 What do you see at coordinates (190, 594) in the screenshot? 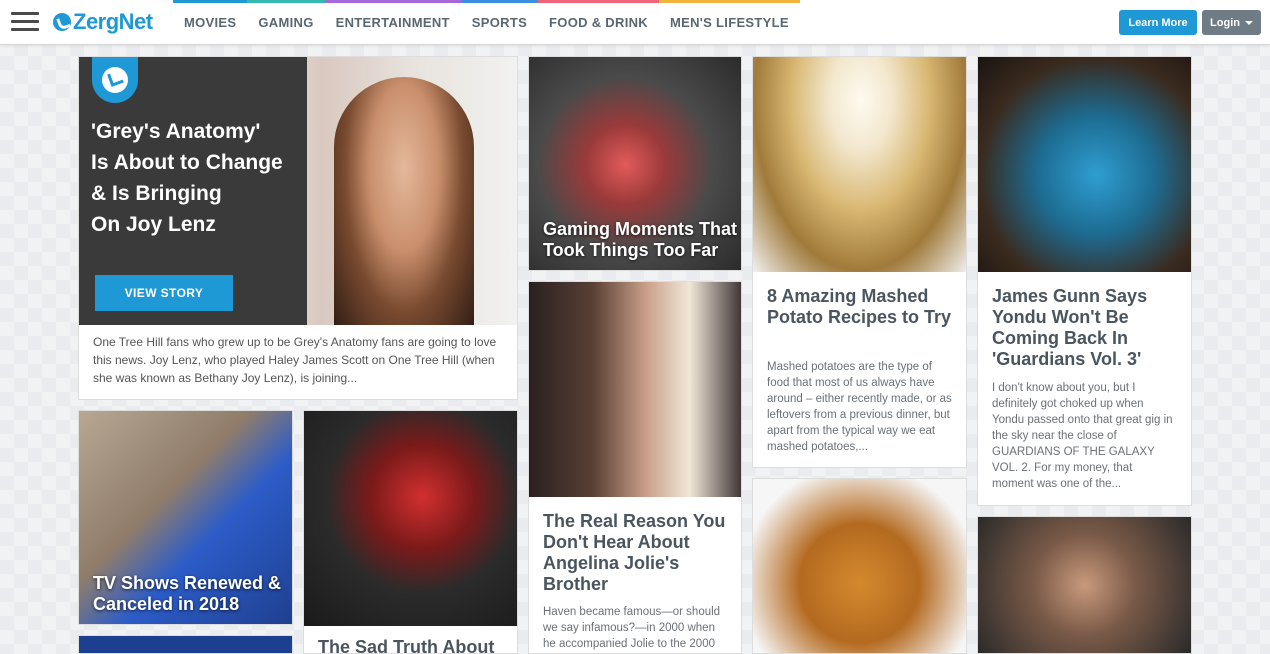
I see `tv-shows-title: TV Shows Renewed & Canceled in 2018` at bounding box center [190, 594].